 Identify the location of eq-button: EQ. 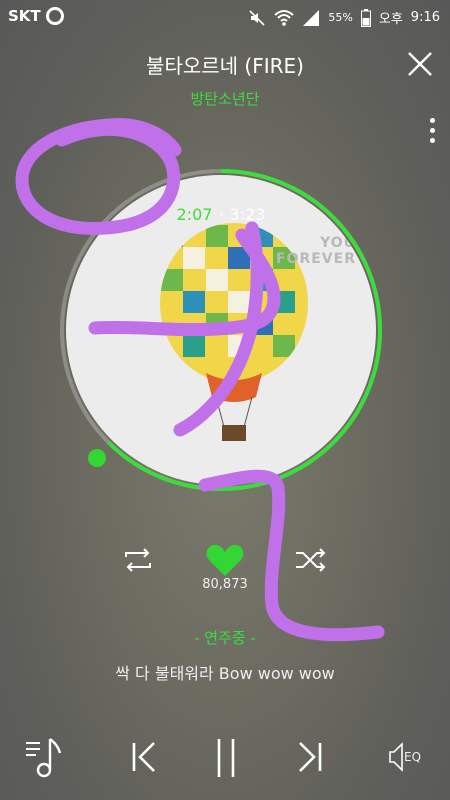
(411, 757).